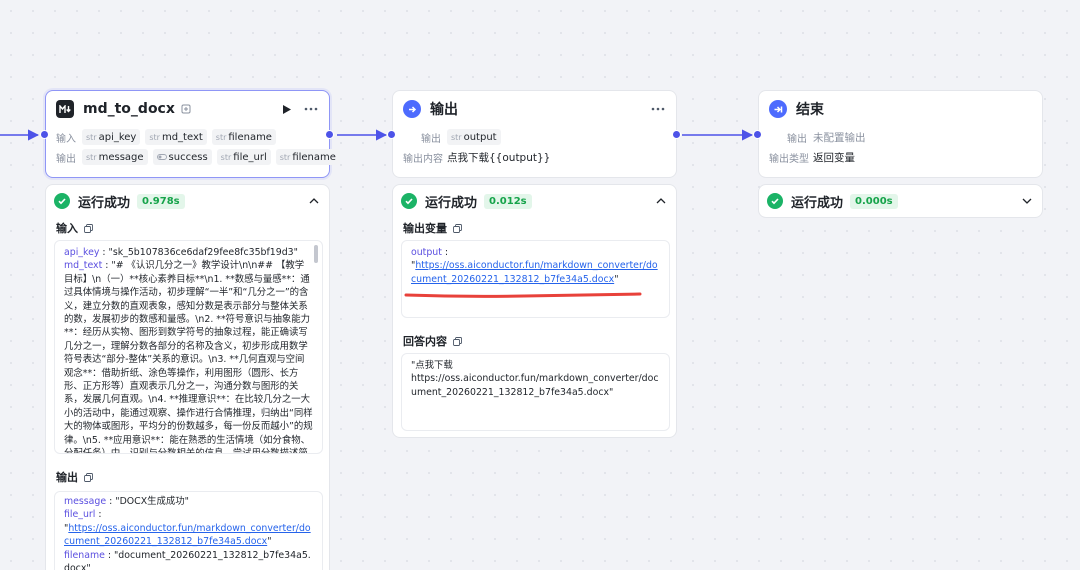  Describe the element at coordinates (391, 134) in the screenshot. I see `output-node-input-handle` at that location.